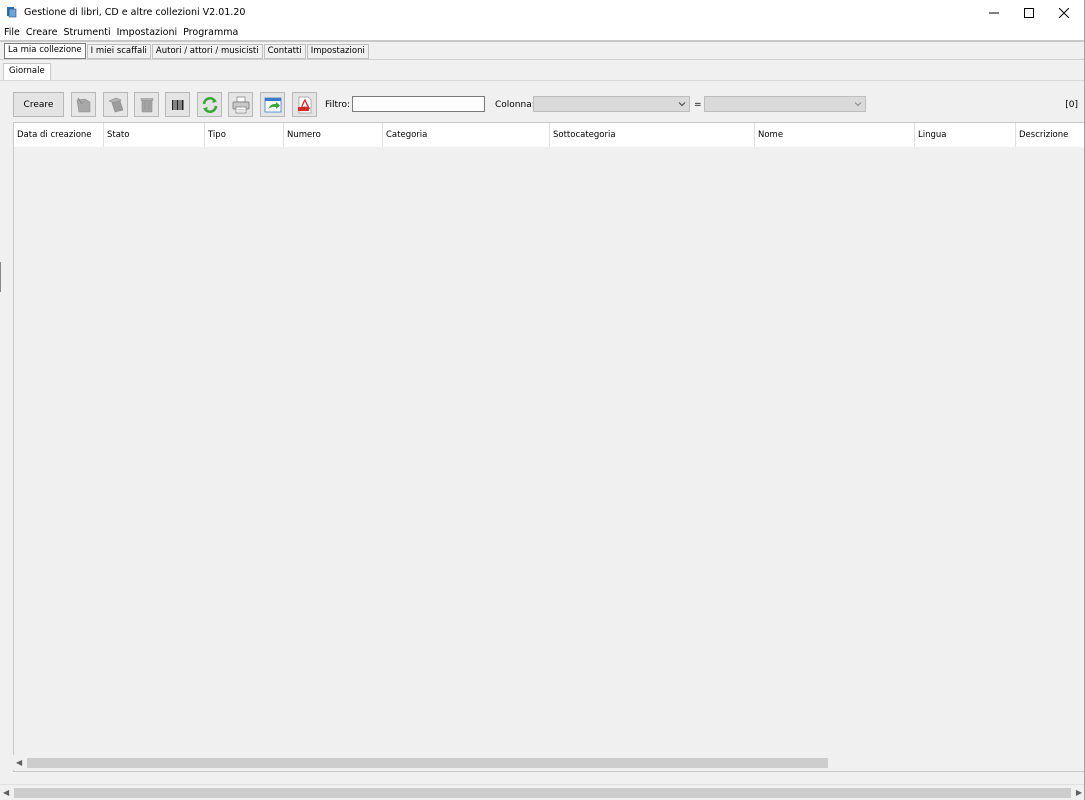 The height and width of the screenshot is (800, 1085). I want to click on minimize-button, so click(994, 13).